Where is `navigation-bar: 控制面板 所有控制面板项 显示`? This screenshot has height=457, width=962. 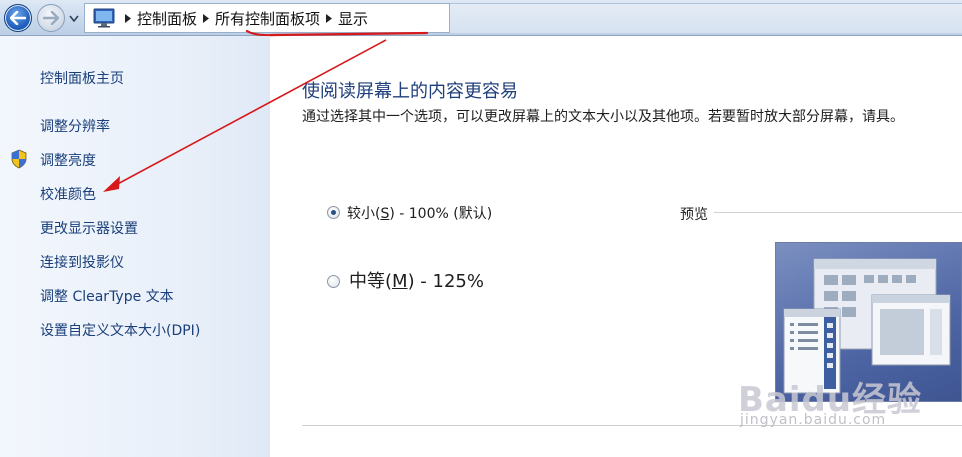
navigation-bar: 控制面板 所有控制面板项 显示 is located at coordinates (481, 18).